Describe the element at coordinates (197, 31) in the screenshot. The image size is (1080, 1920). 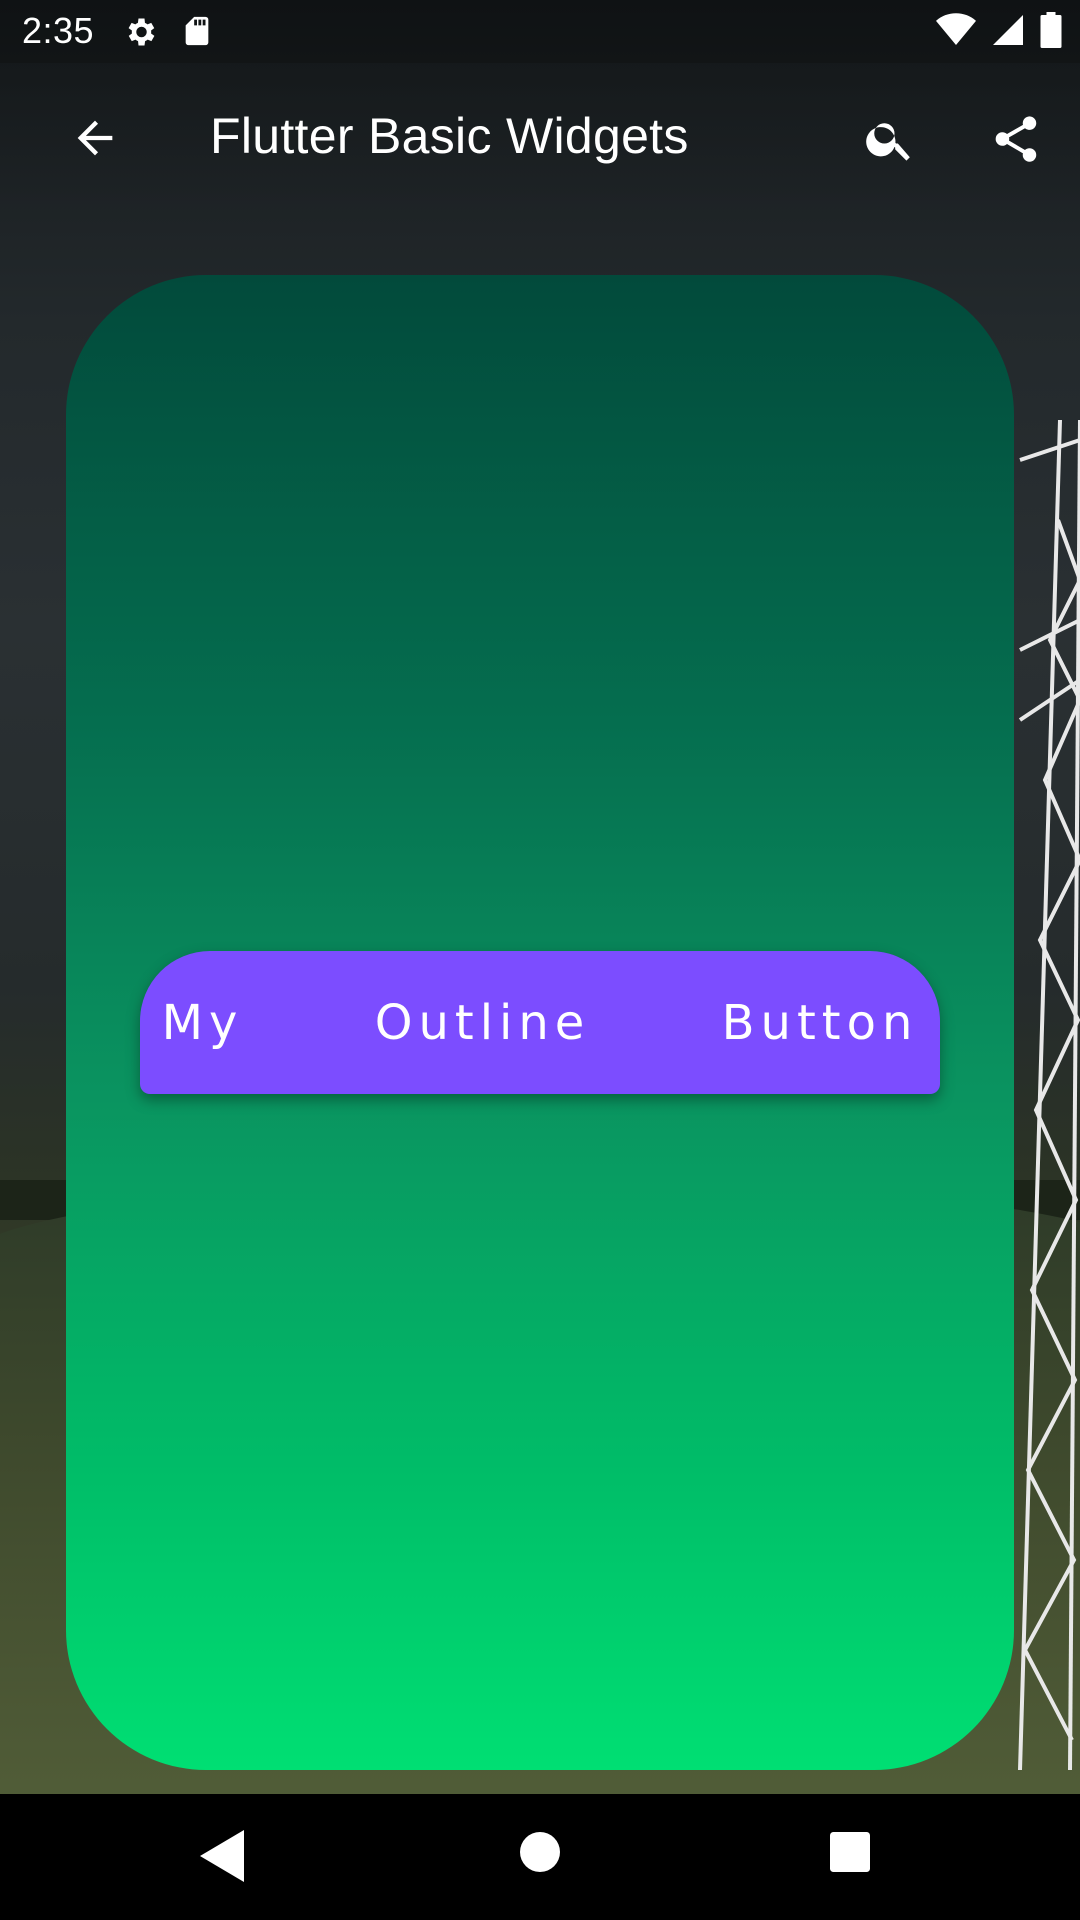
I see `sd-card-icon` at that location.